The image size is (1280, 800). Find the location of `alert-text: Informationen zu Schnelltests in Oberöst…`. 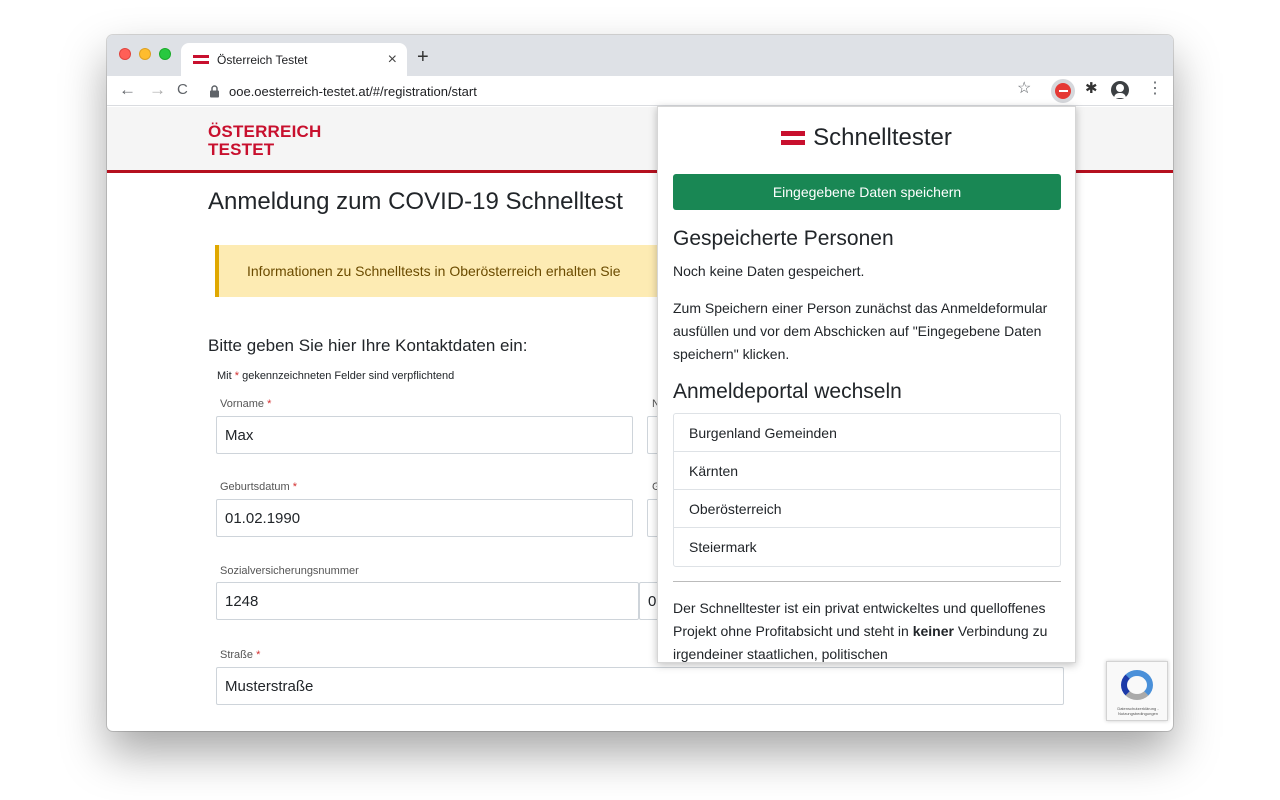

alert-text: Informationen zu Schnelltests in Oberöst… is located at coordinates (434, 271).